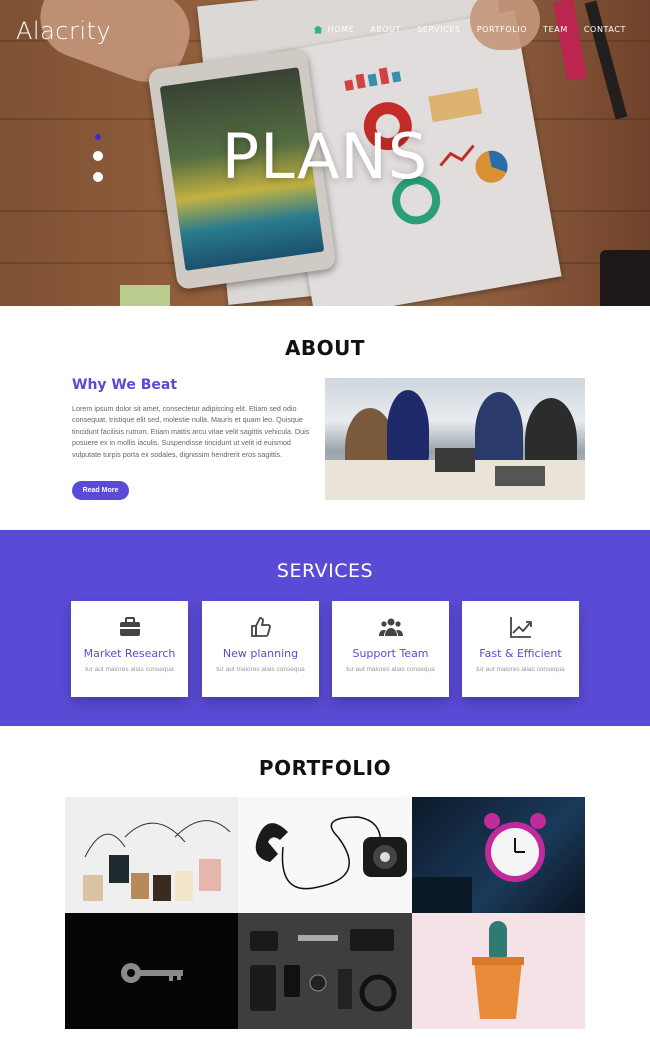 This screenshot has width=650, height=1055. Describe the element at coordinates (521, 627) in the screenshot. I see `trend-chart-icon` at that location.